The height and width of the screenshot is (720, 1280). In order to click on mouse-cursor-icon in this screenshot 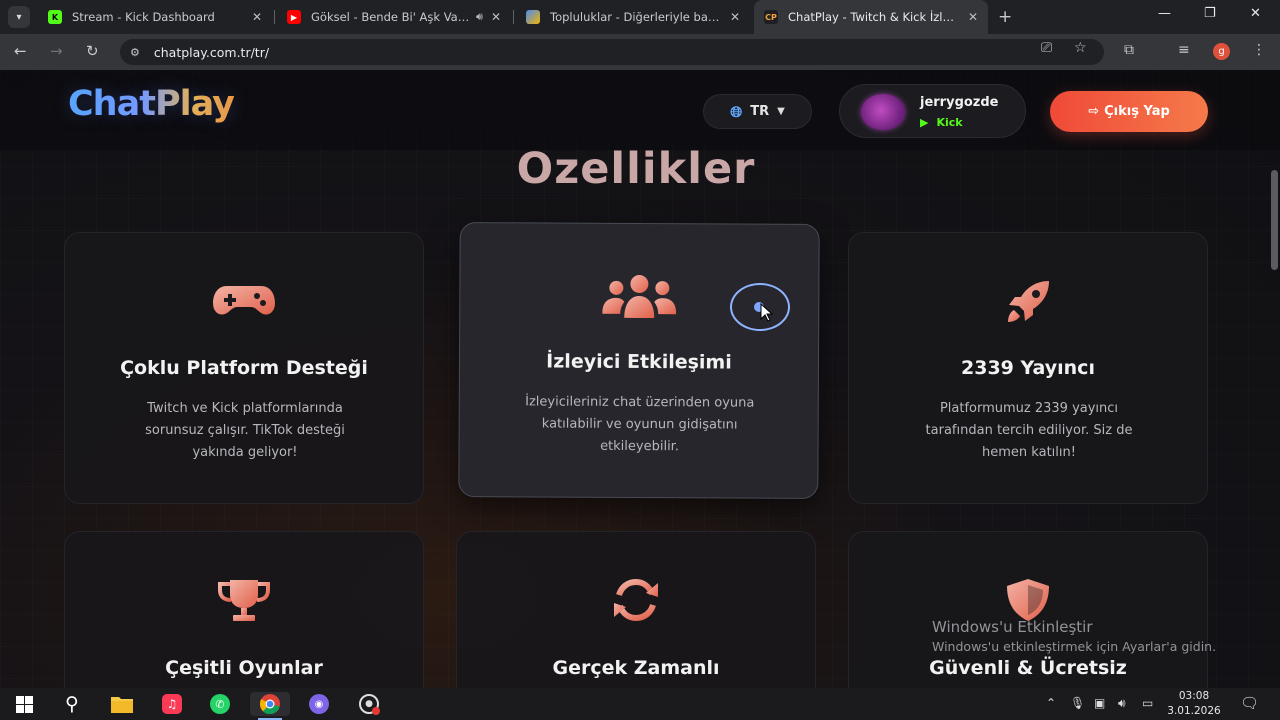, I will do `click(766, 312)`.